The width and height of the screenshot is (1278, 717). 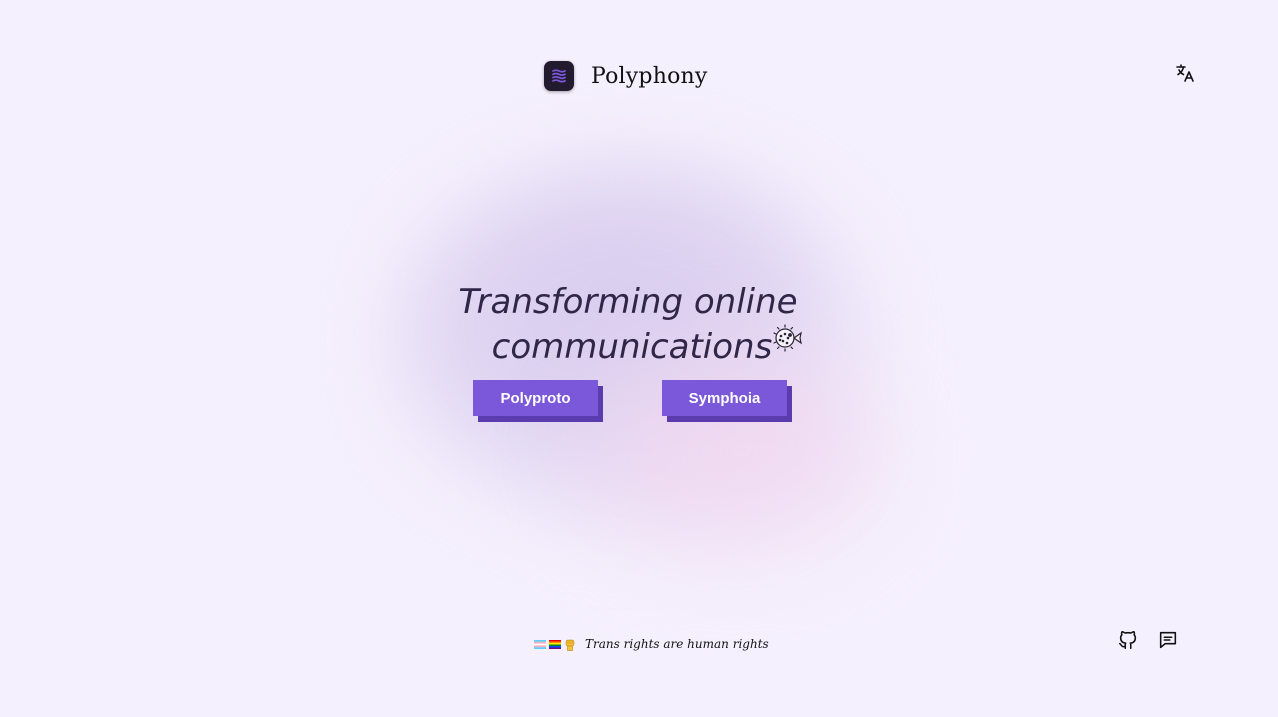 I want to click on chat-icon, so click(x=1168, y=642).